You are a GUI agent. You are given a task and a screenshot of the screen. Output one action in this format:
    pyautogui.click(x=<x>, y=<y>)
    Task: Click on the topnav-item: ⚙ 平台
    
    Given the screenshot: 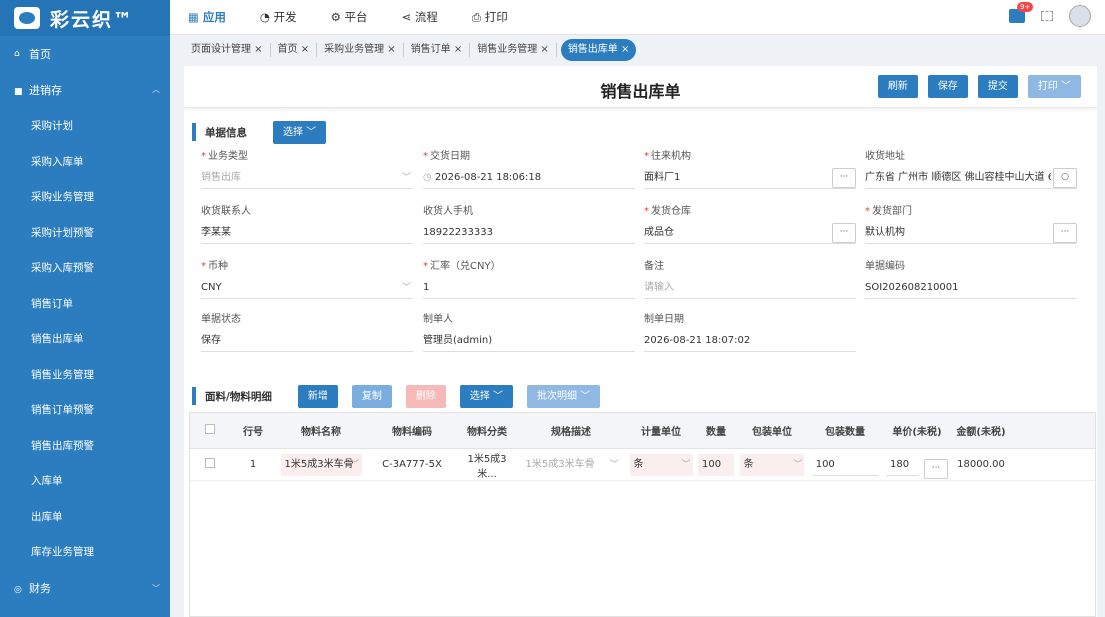 What is the action you would take?
    pyautogui.click(x=349, y=17)
    